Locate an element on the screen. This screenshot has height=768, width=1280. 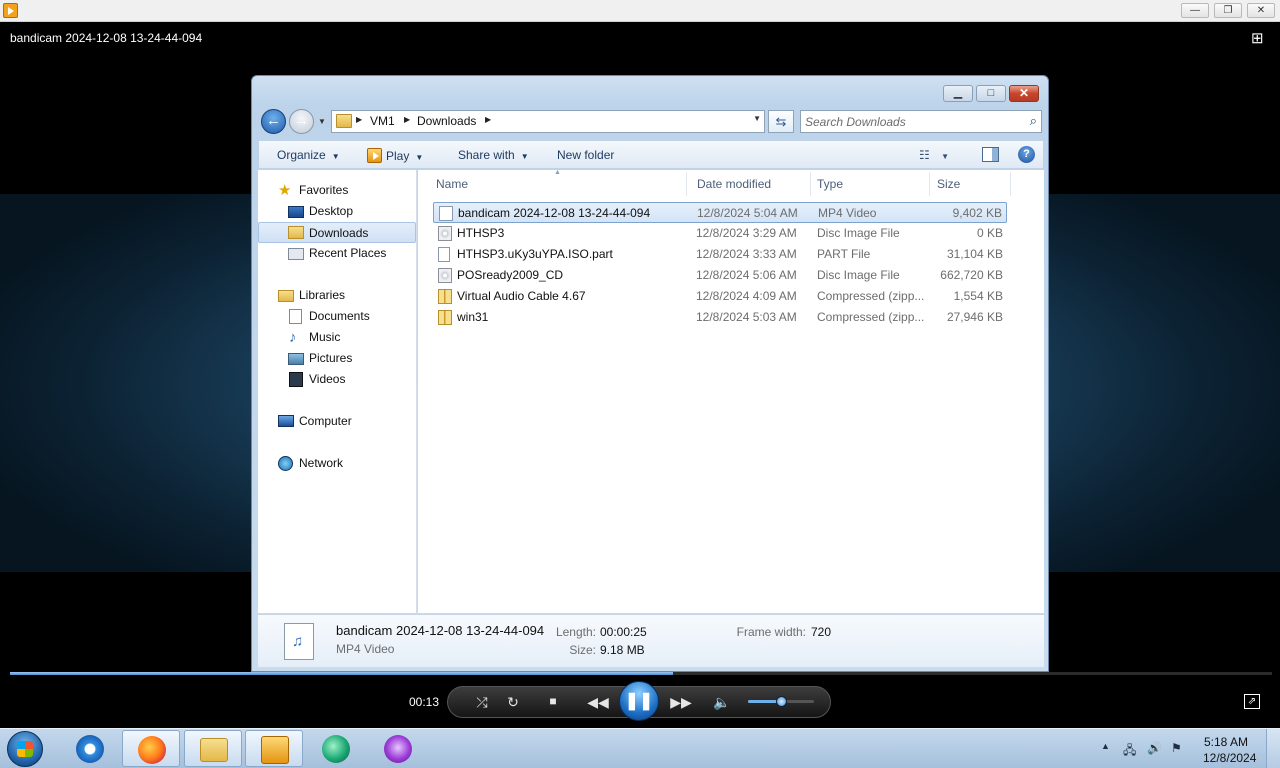
taskbar-app-green is located at coordinates (336, 748).